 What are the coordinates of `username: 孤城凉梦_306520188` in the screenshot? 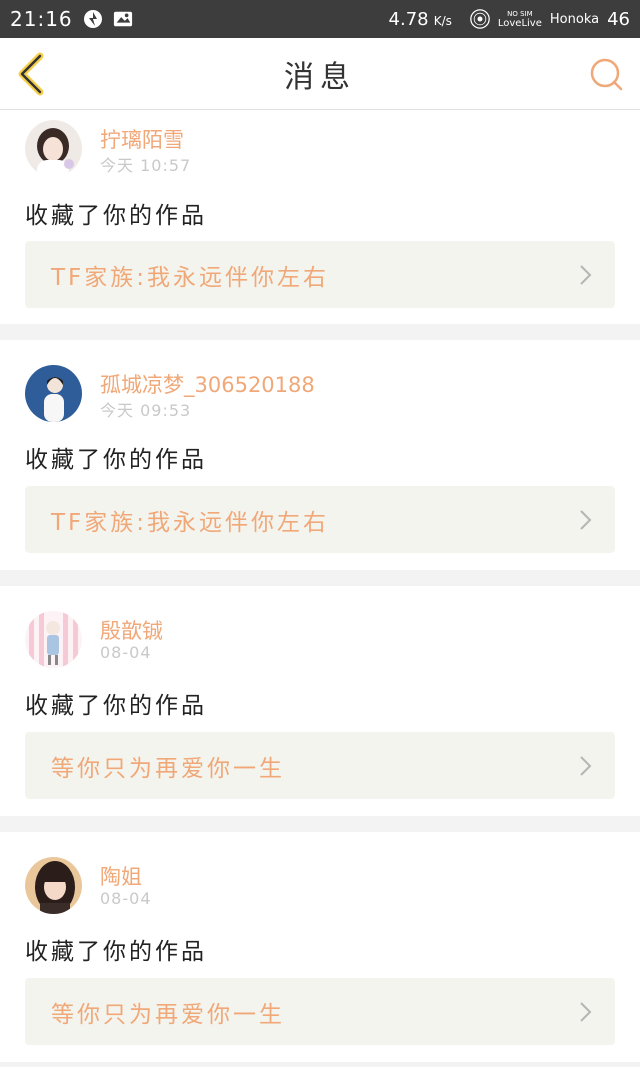 It's located at (207, 384).